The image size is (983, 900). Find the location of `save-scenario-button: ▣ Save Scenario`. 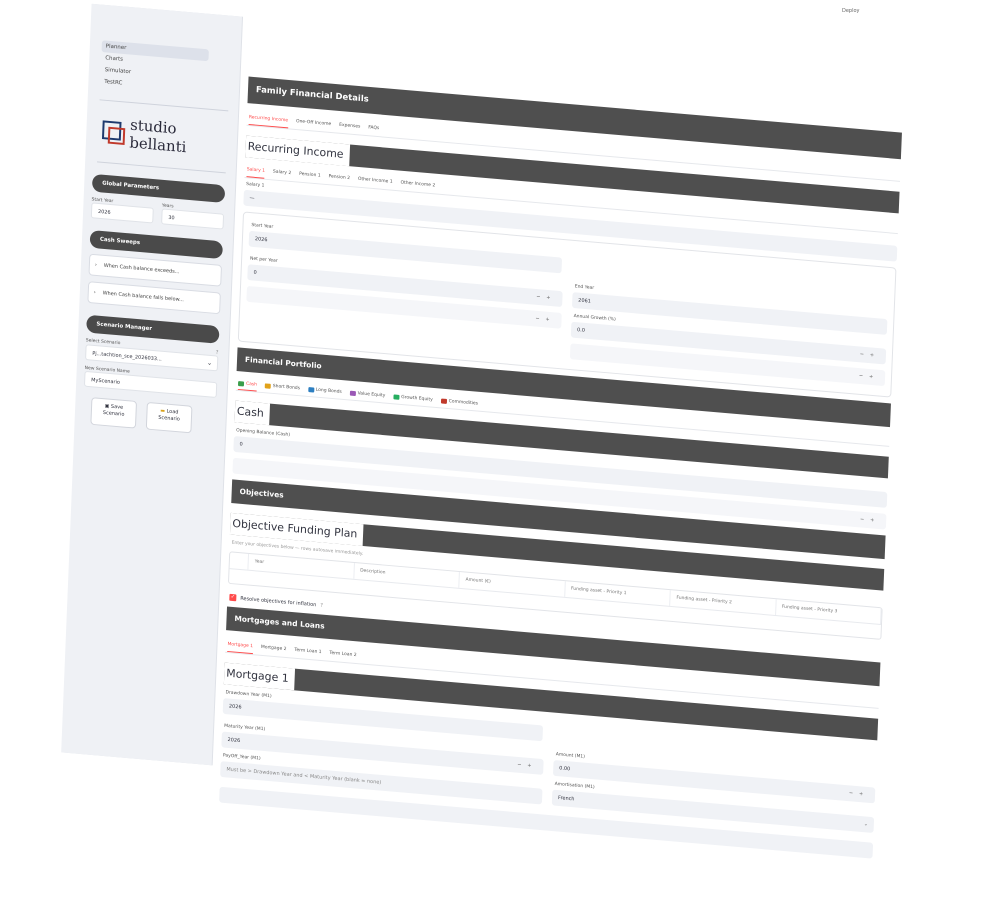

save-scenario-button: ▣ Save Scenario is located at coordinates (114, 413).